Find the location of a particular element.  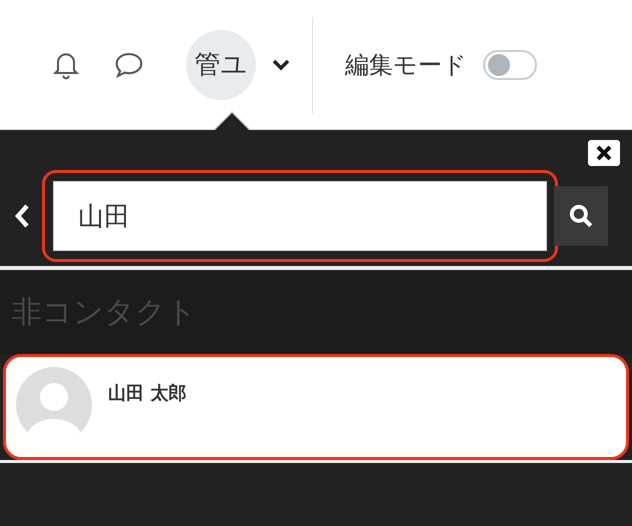

close-icon is located at coordinates (604, 153).